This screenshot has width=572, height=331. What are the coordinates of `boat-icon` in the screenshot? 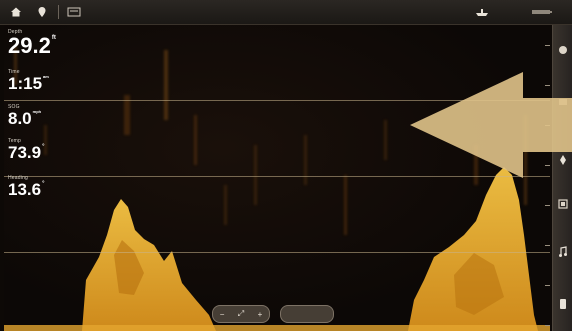 It's located at (482, 12).